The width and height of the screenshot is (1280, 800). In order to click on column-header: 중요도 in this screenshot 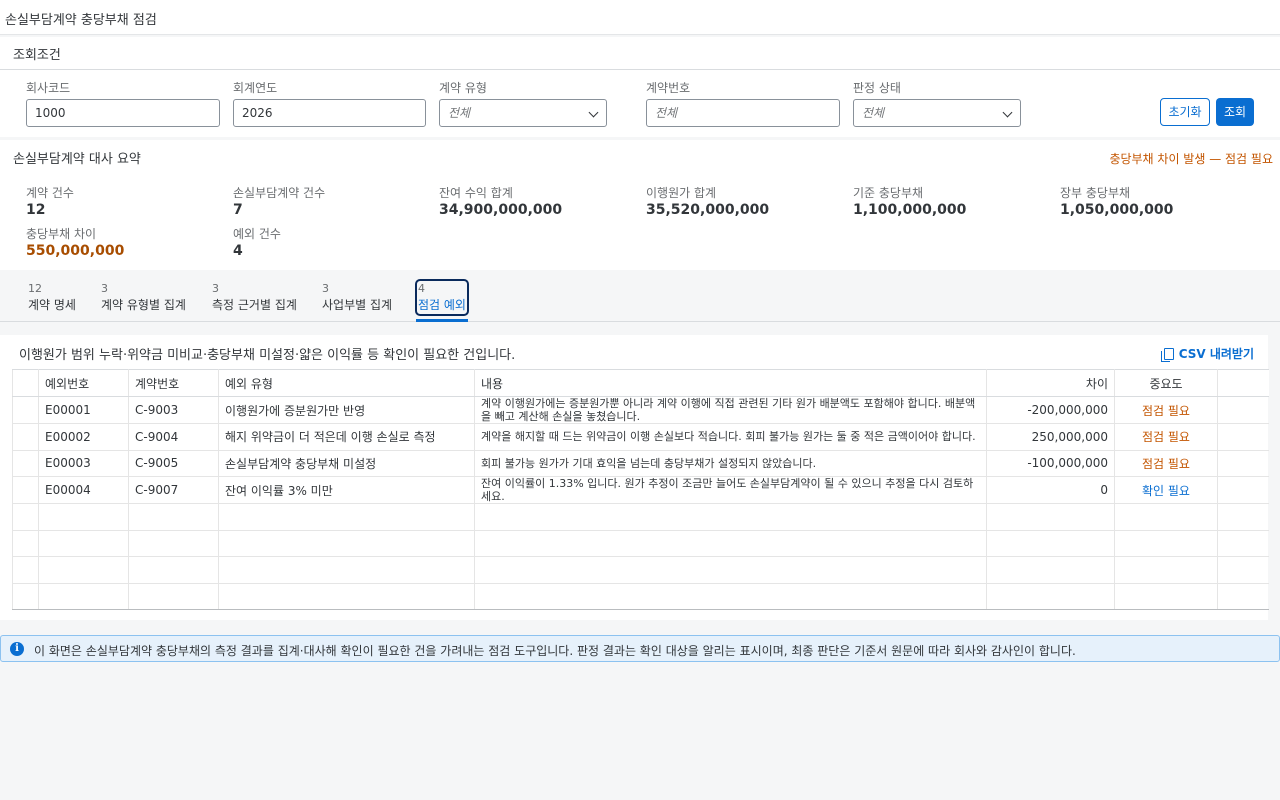, I will do `click(1166, 383)`.